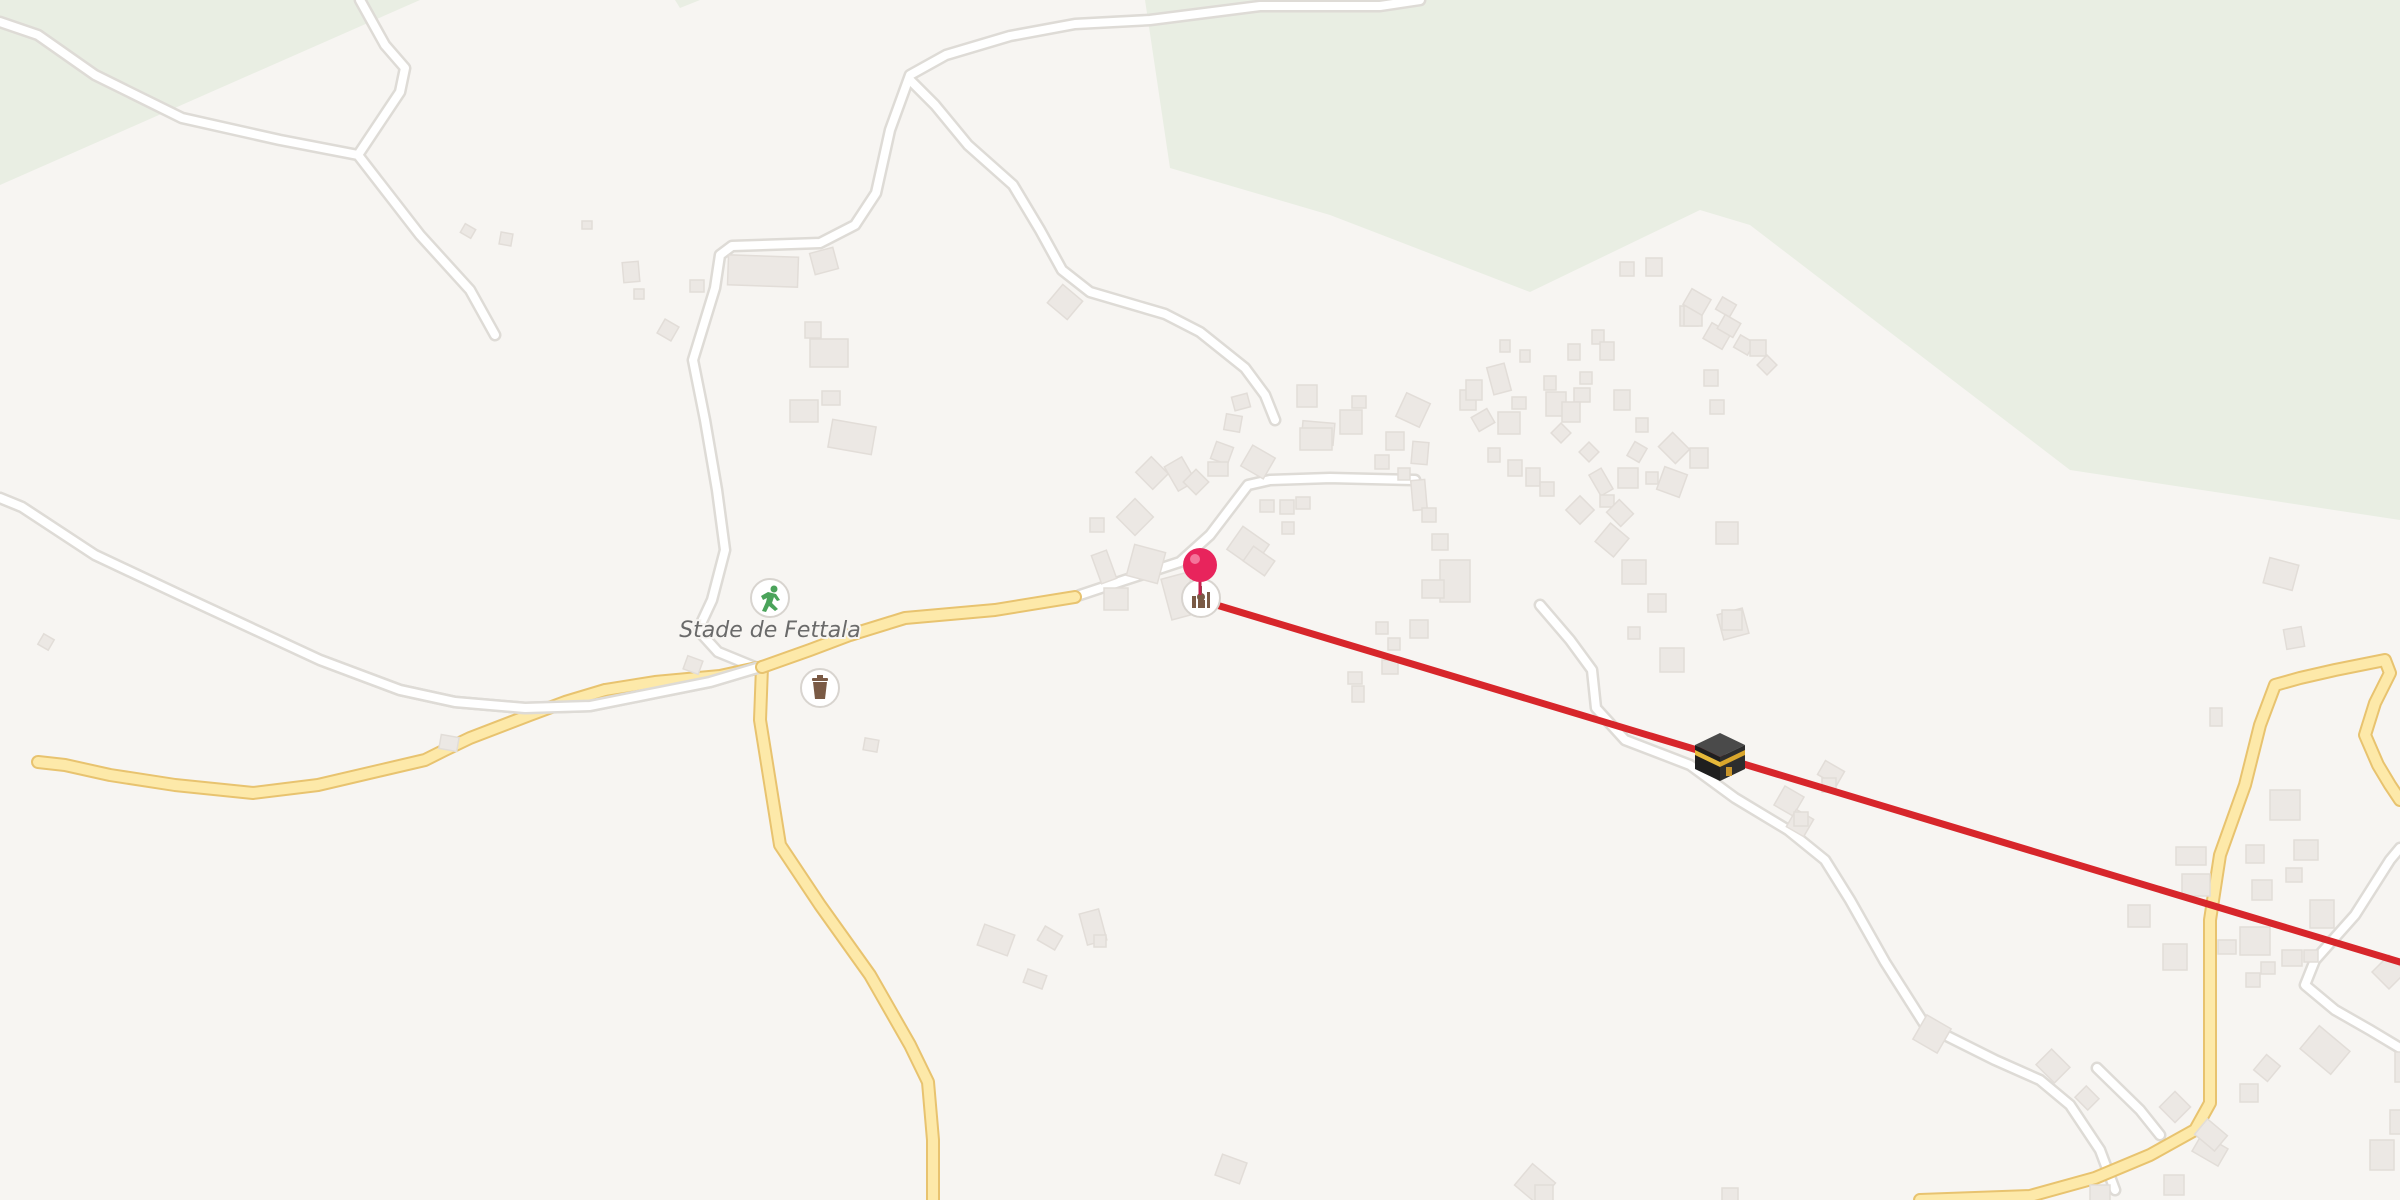 This screenshot has height=1200, width=2400. What do you see at coordinates (770, 630) in the screenshot?
I see `place-label-stadium: Stade de Fettala` at bounding box center [770, 630].